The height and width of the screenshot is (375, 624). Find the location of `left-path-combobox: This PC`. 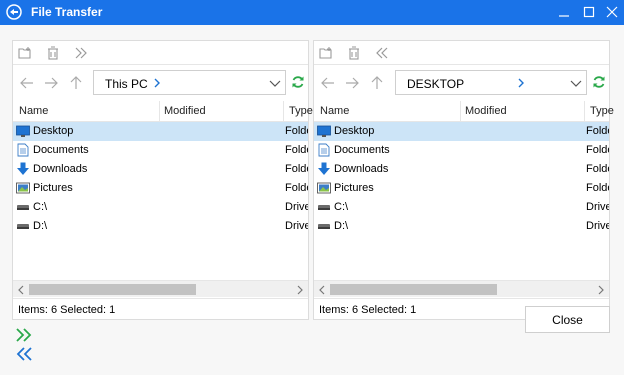

left-path-combobox: This PC is located at coordinates (189, 82).